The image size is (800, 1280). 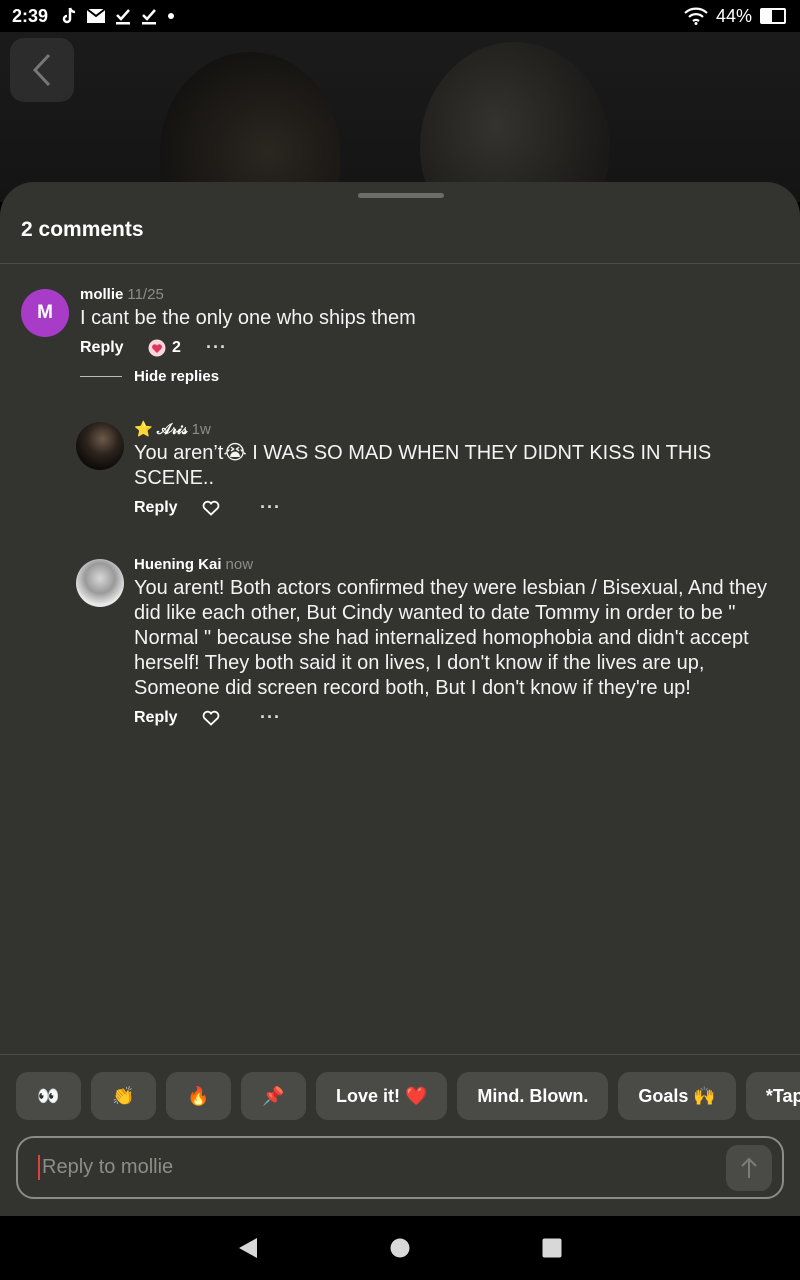 I want to click on reaction-chip-love-it: Love it! ❤️, so click(x=382, y=1096).